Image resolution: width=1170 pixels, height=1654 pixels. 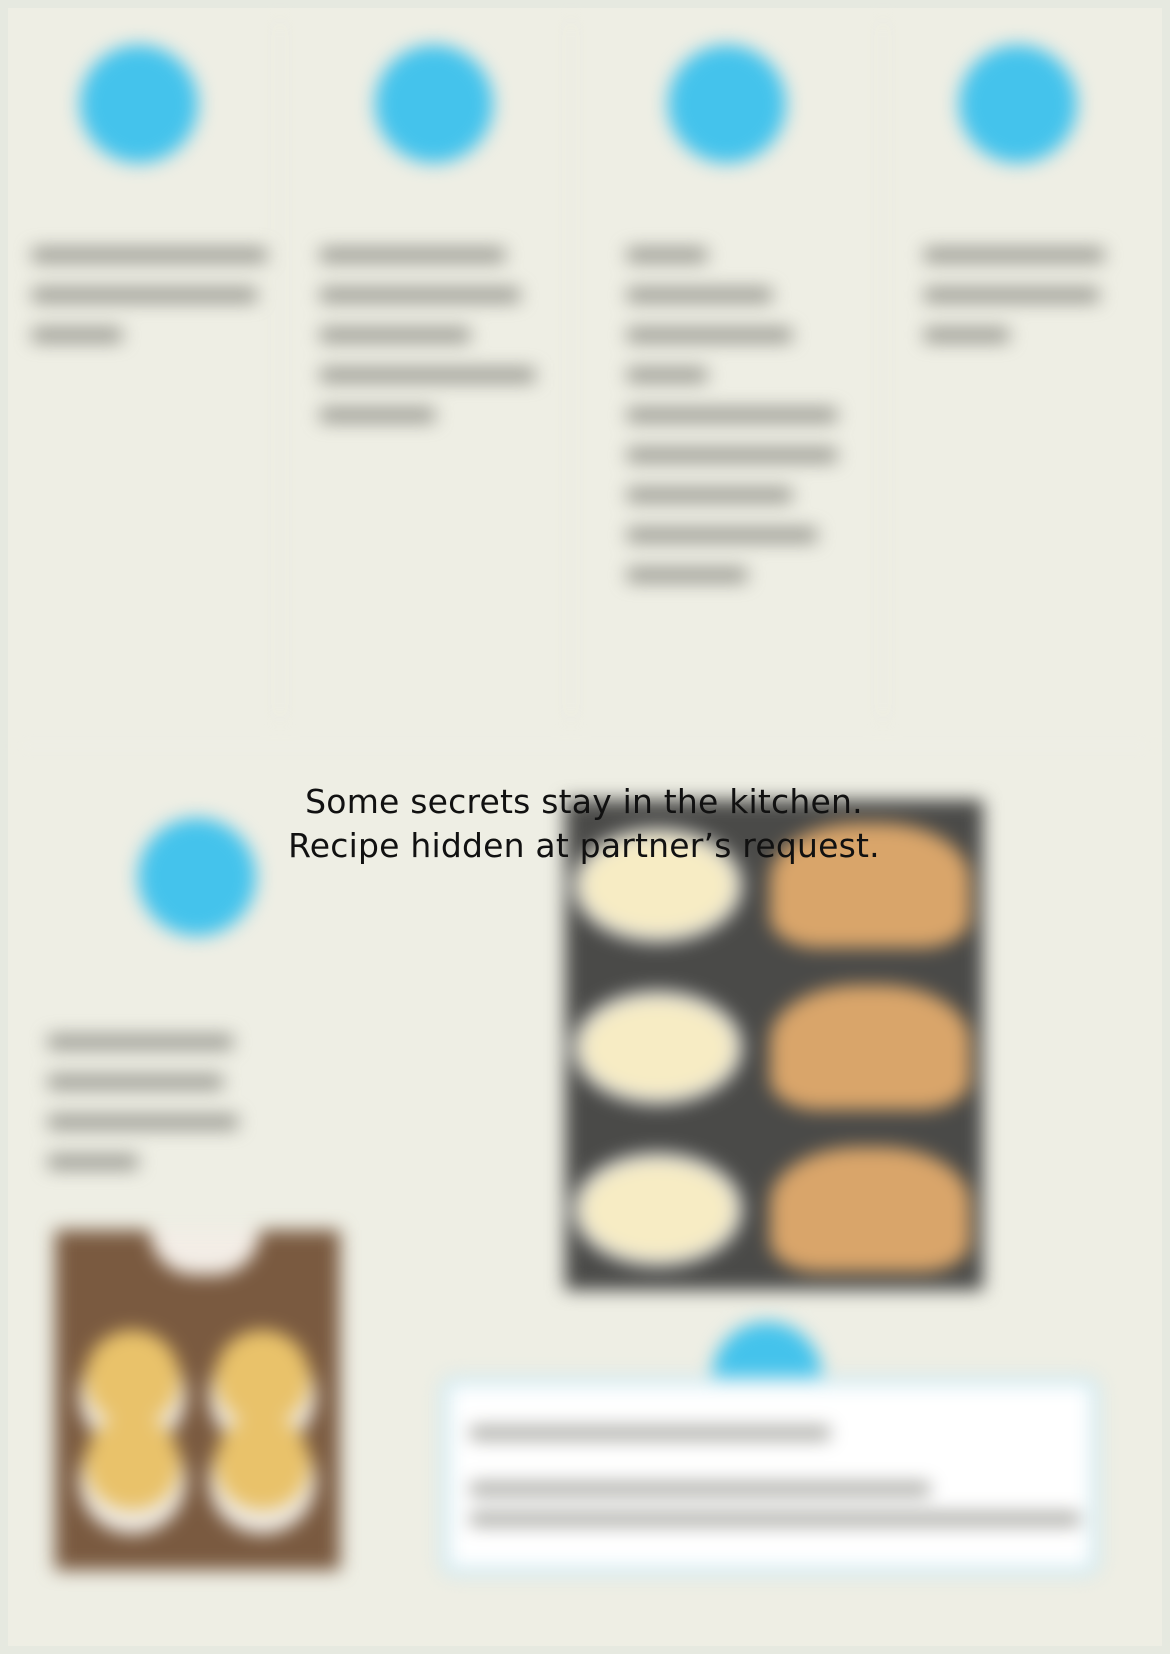 I want to click on muffins-photo, so click(x=197, y=1400).